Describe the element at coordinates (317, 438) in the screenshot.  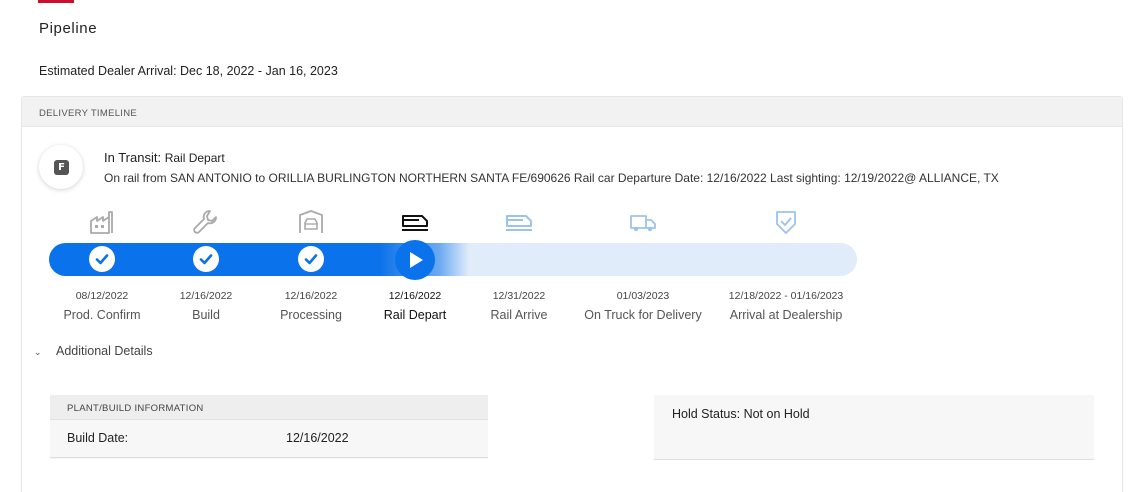
I see `build-date-value: 12/16/2022` at that location.